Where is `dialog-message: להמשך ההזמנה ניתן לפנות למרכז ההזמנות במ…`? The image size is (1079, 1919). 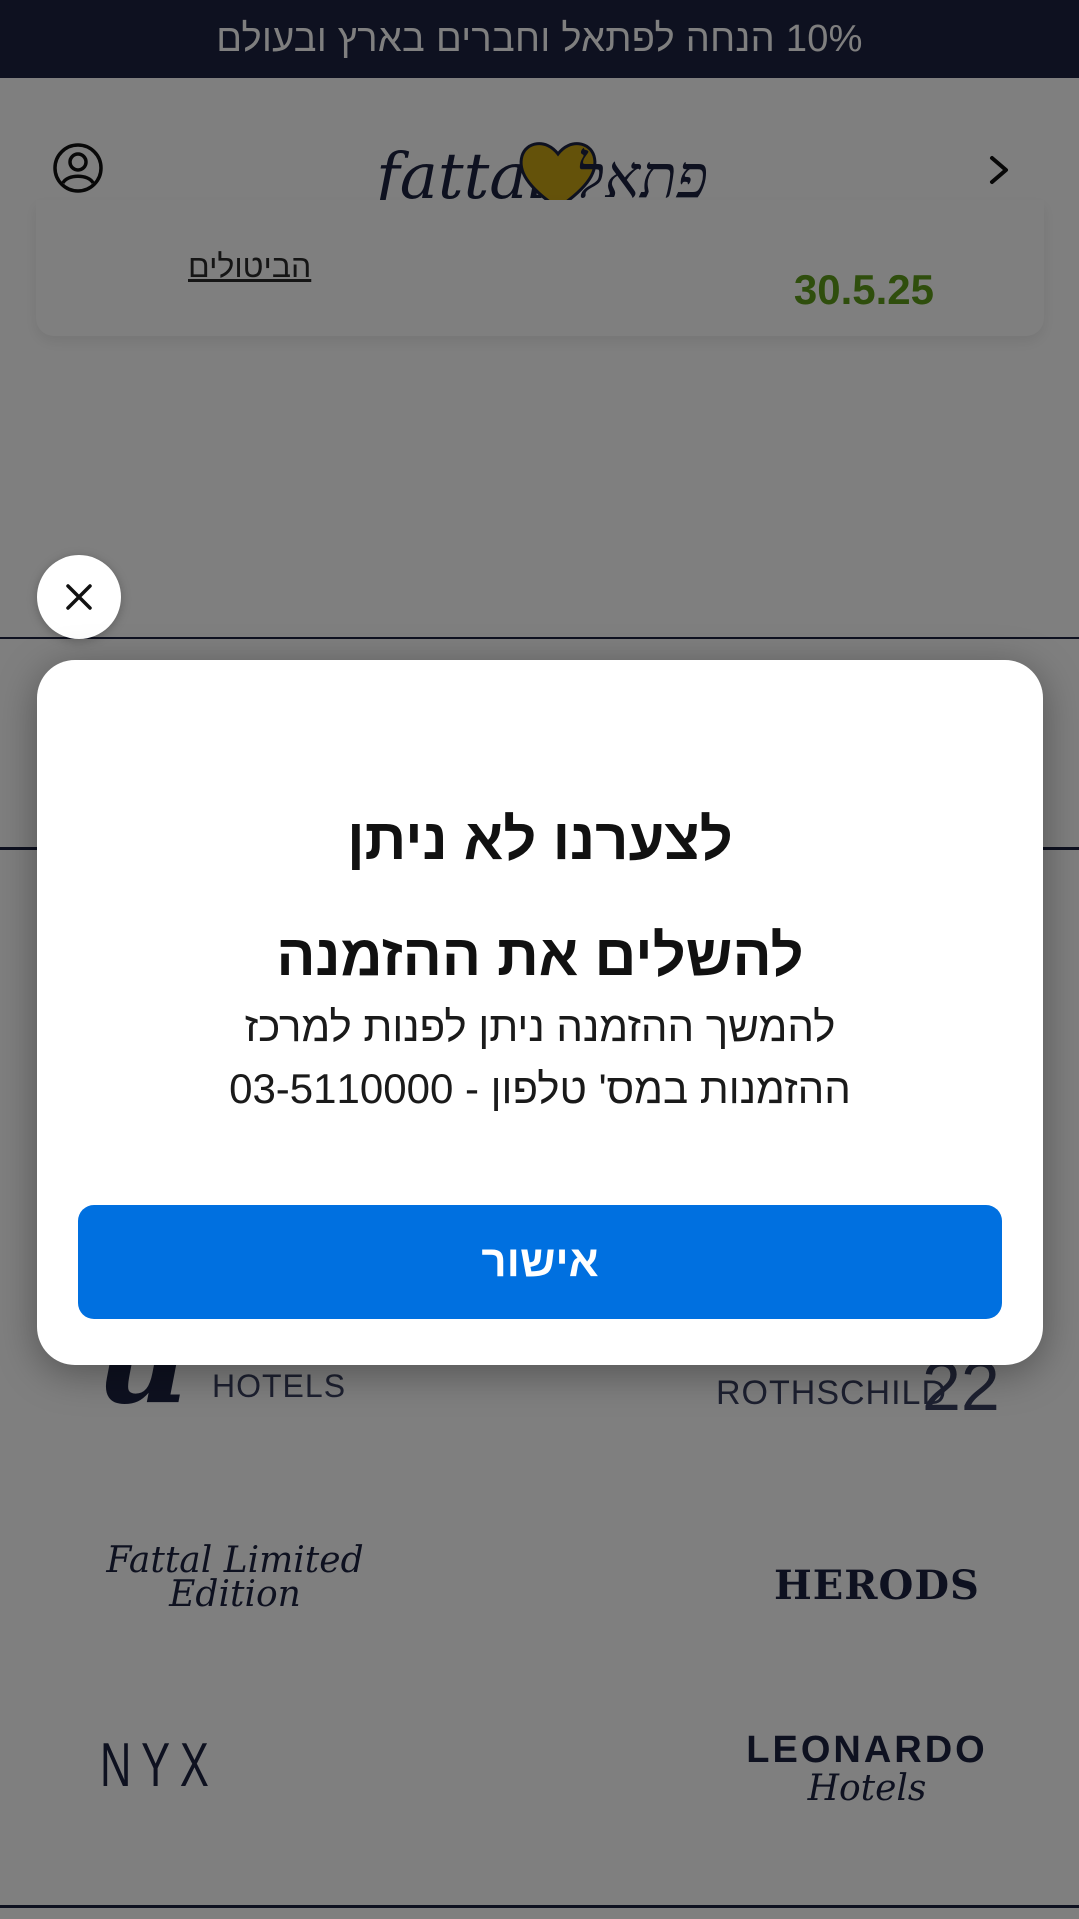 dialog-message: להמשך ההזמנה ניתן לפנות למרכז ההזמנות במ… is located at coordinates (540, 1058).